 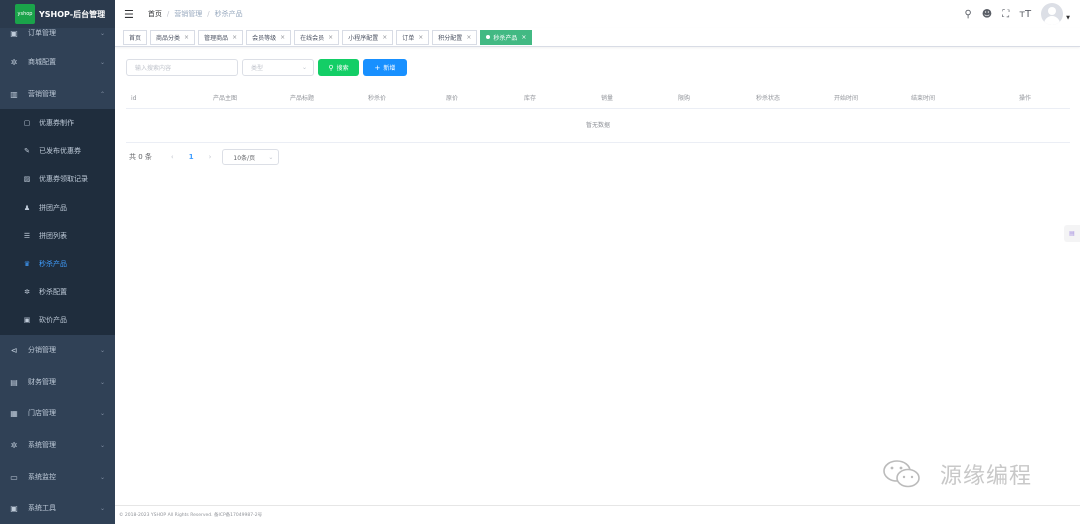 I want to click on column-header-11: 结束时间, so click(x=923, y=98).